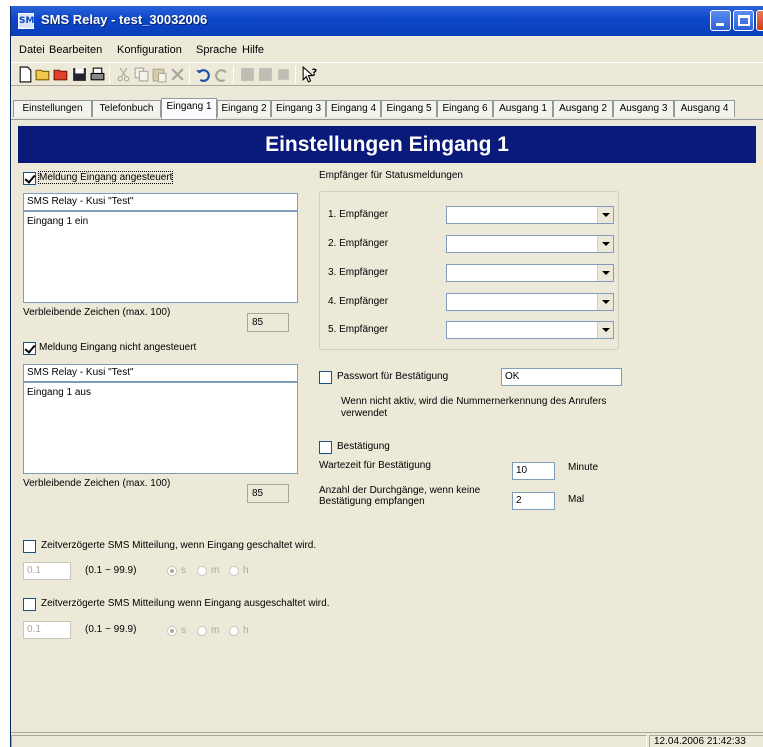 The height and width of the screenshot is (747, 763). Describe the element at coordinates (160, 373) in the screenshot. I see `off-message-header-field: SMS Relay - Kusi "Test"` at that location.